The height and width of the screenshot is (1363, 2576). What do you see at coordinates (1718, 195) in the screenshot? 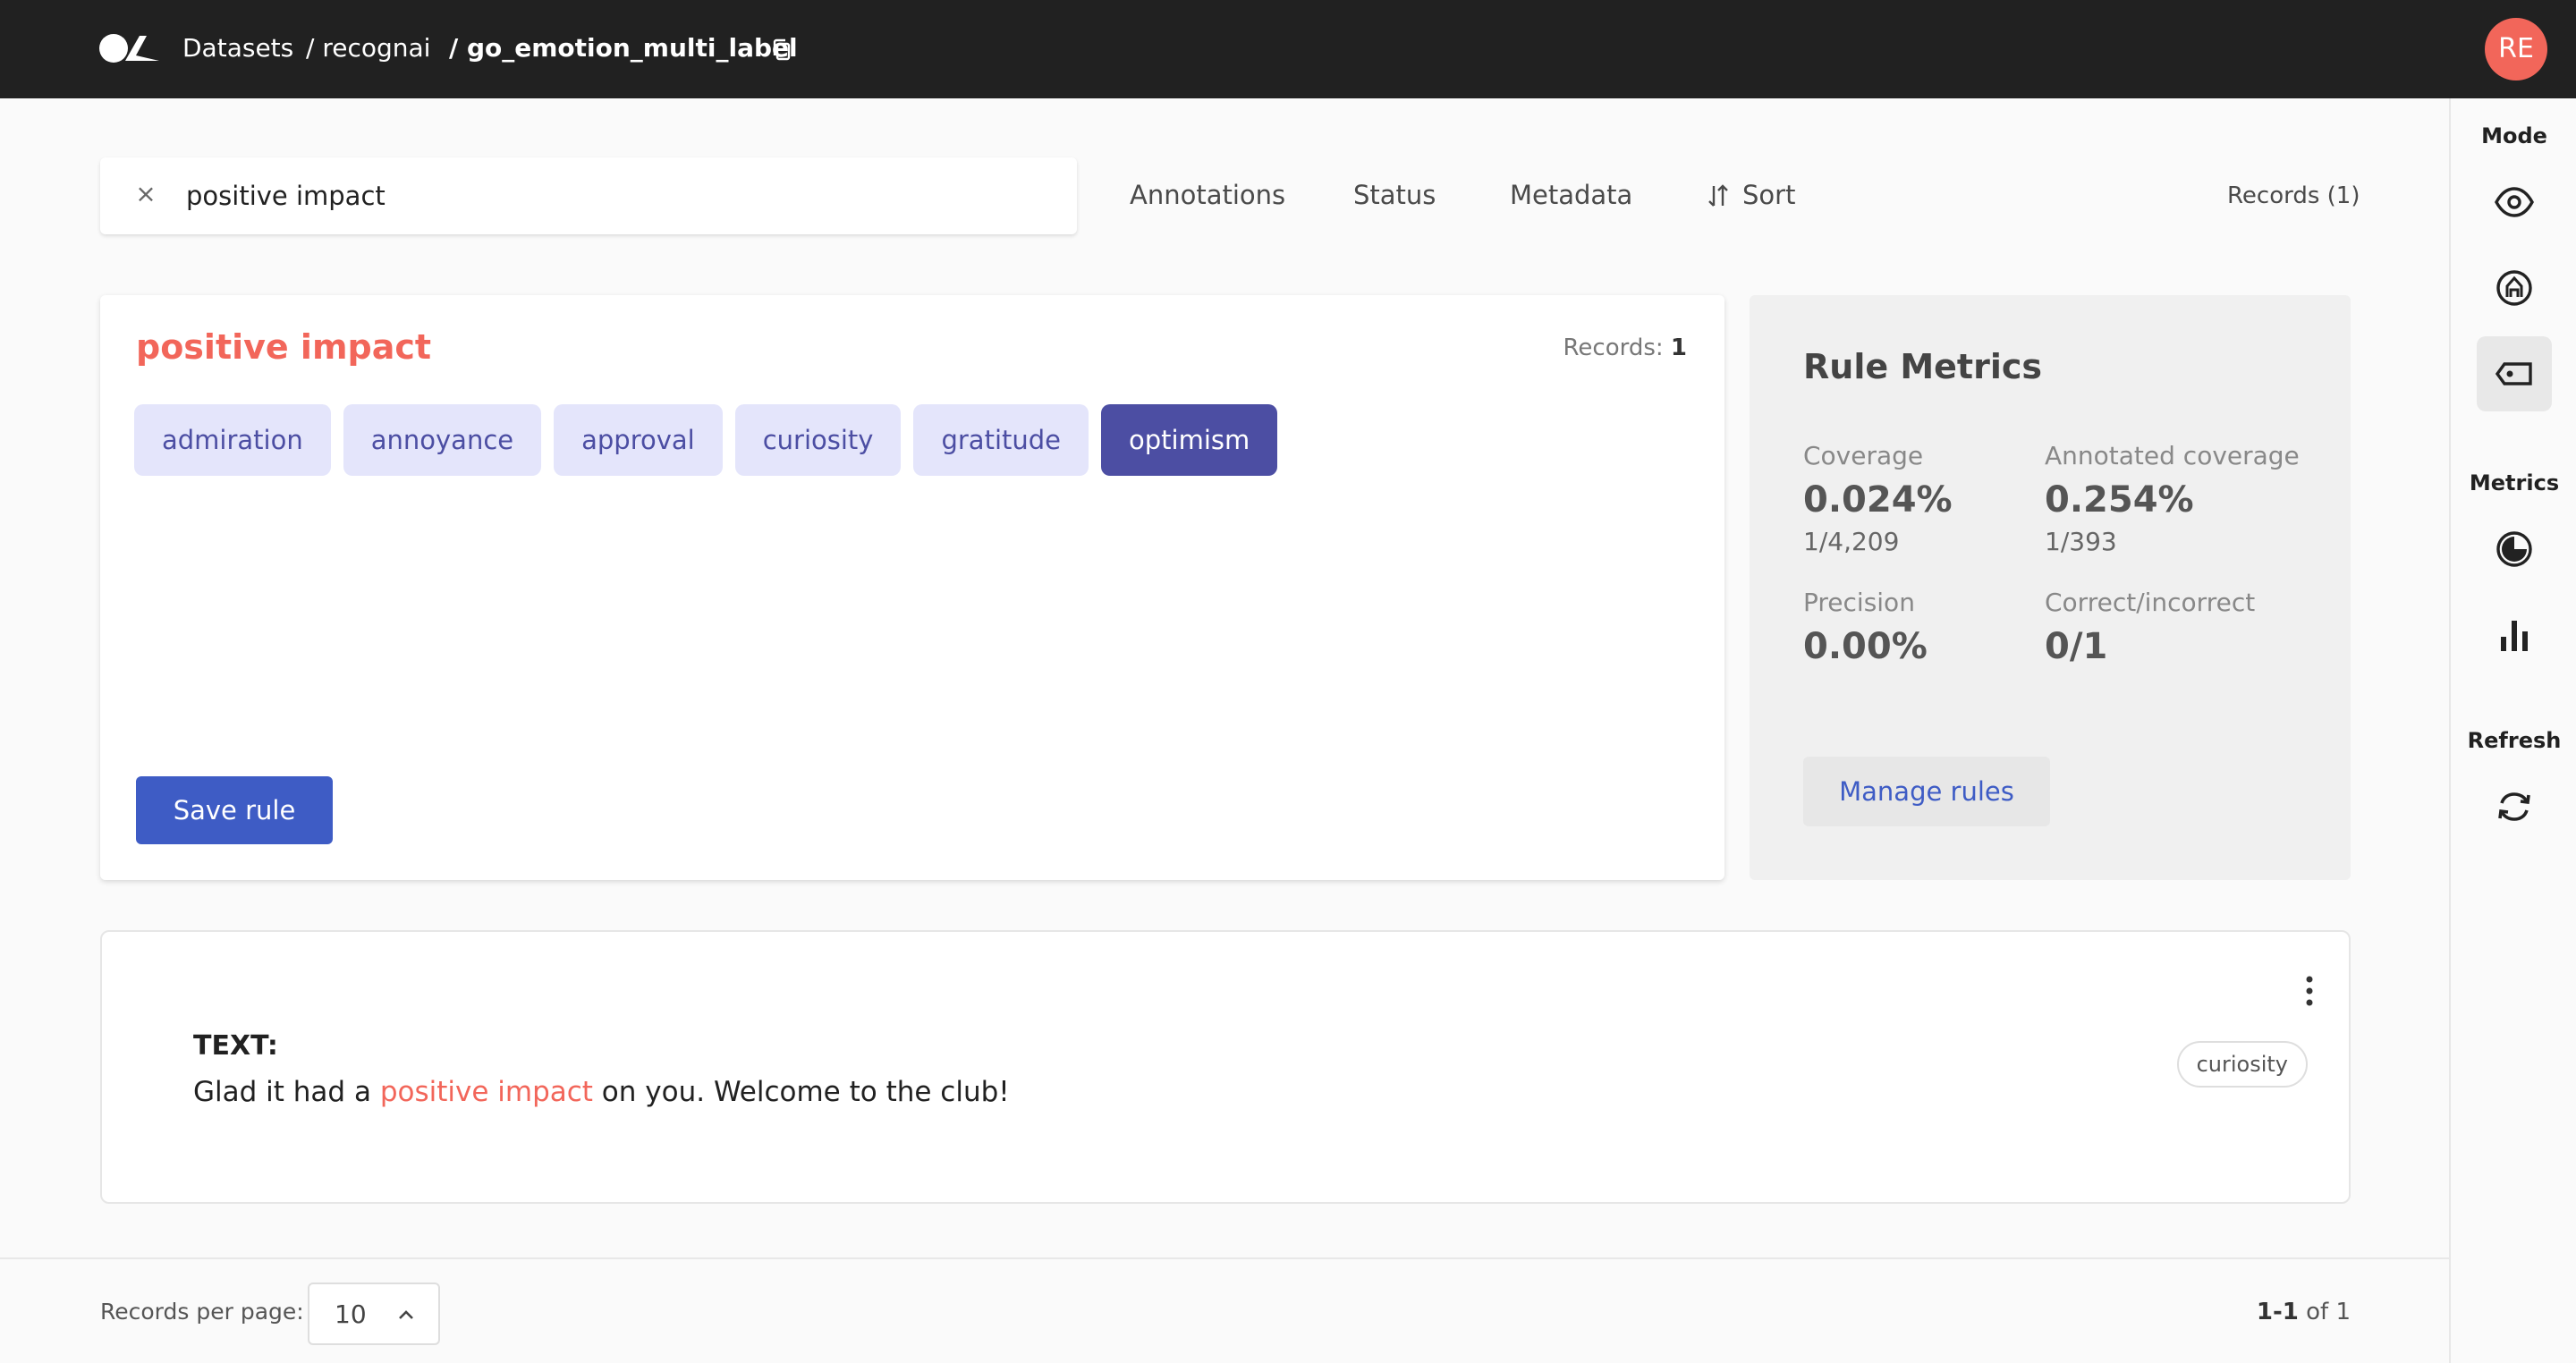
I see `sort-icon` at bounding box center [1718, 195].